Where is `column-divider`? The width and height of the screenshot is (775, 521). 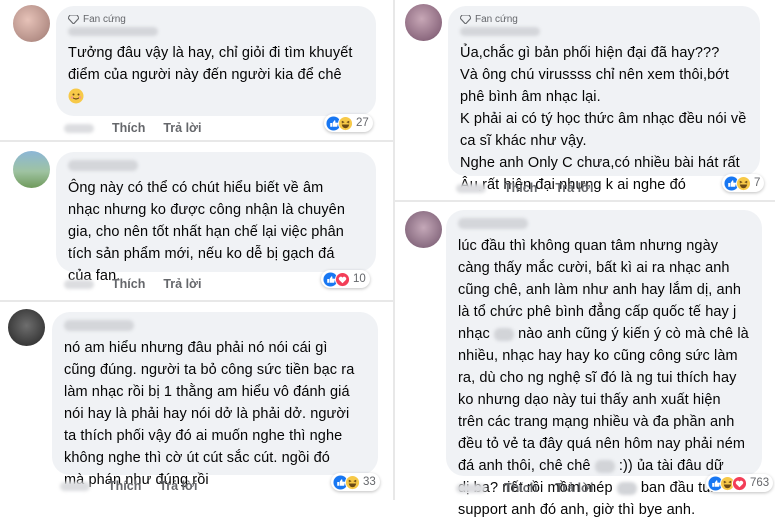
column-divider is located at coordinates (394, 250).